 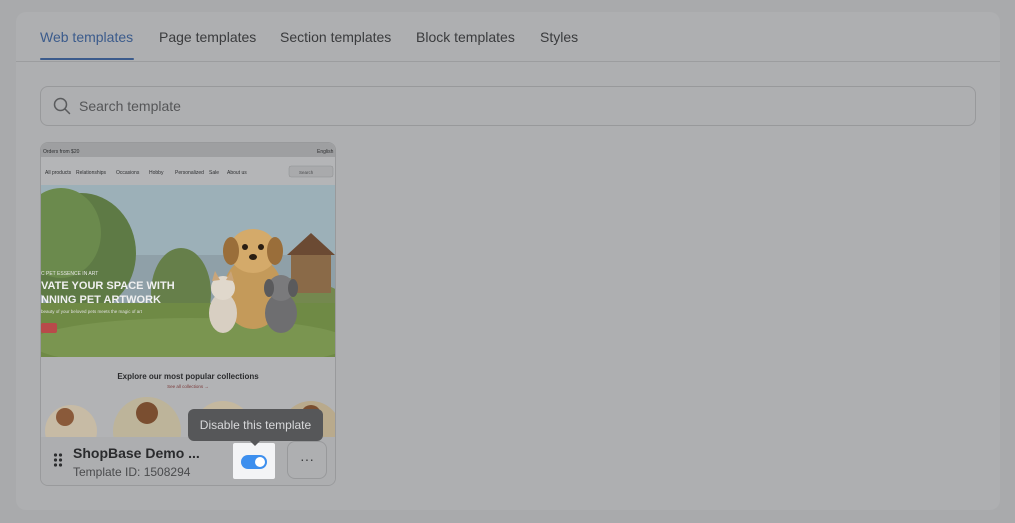 What do you see at coordinates (188, 386) in the screenshot?
I see `preview-collections-link: See all collections →` at bounding box center [188, 386].